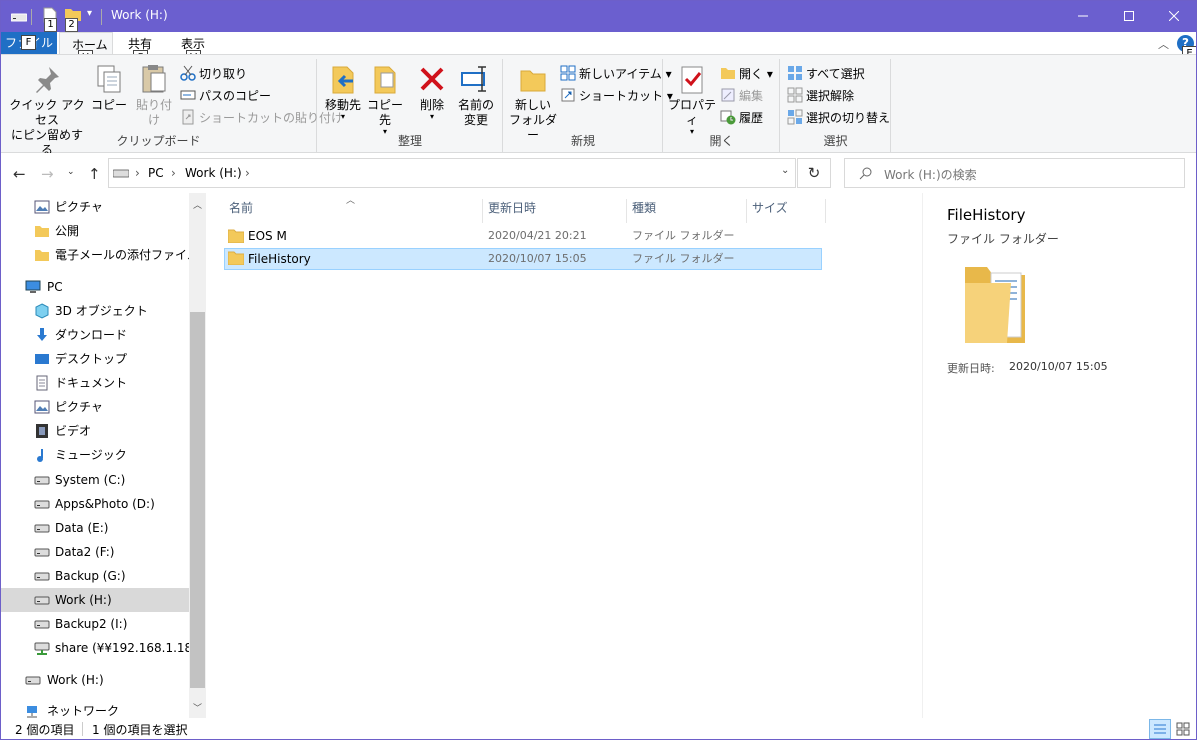 This screenshot has width=1197, height=740. What do you see at coordinates (1014, 173) in the screenshot?
I see `search-box: Work (H:)の検索` at bounding box center [1014, 173].